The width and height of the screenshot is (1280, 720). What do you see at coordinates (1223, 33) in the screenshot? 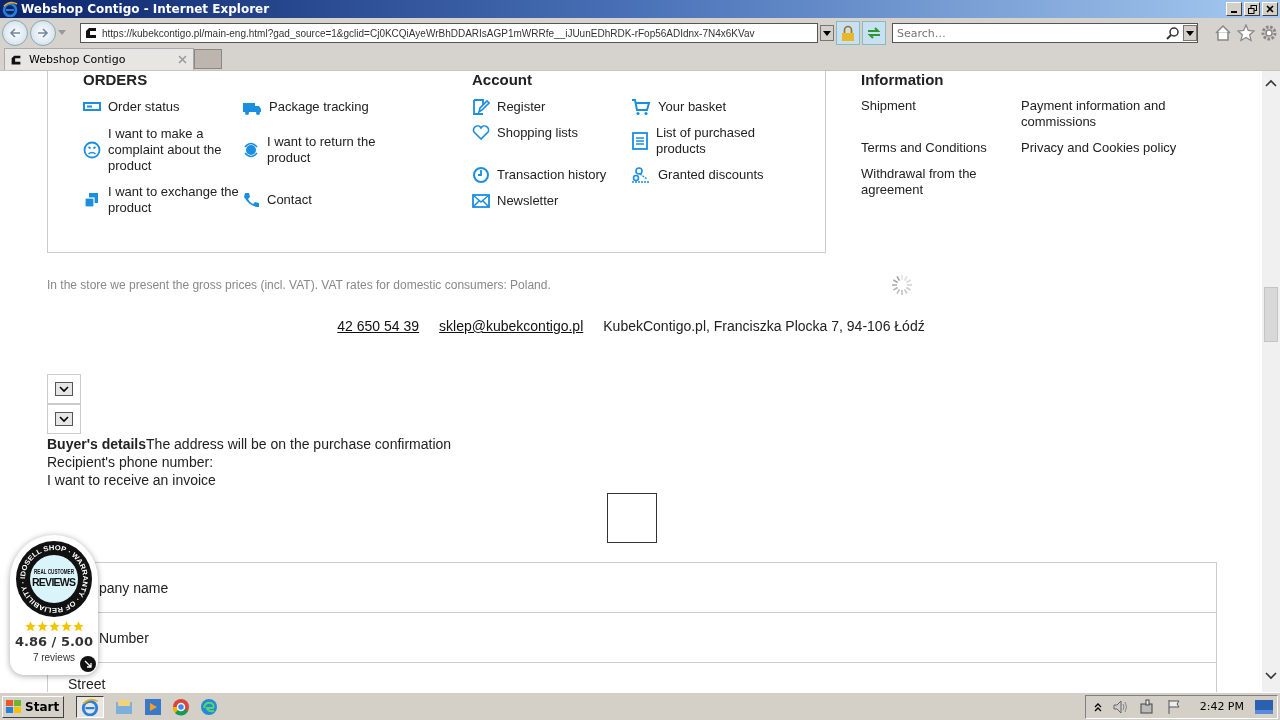
I see `home-icon` at bounding box center [1223, 33].